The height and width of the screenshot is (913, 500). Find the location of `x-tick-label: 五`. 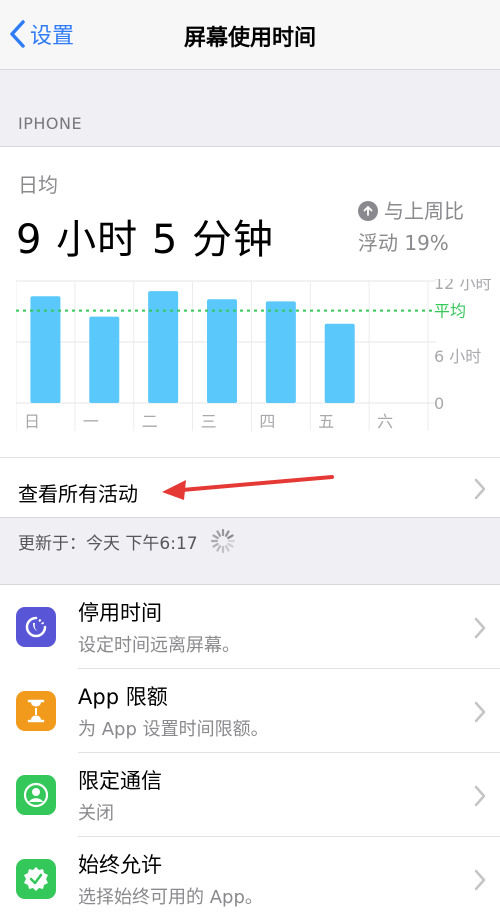

x-tick-label: 五 is located at coordinates (326, 421).